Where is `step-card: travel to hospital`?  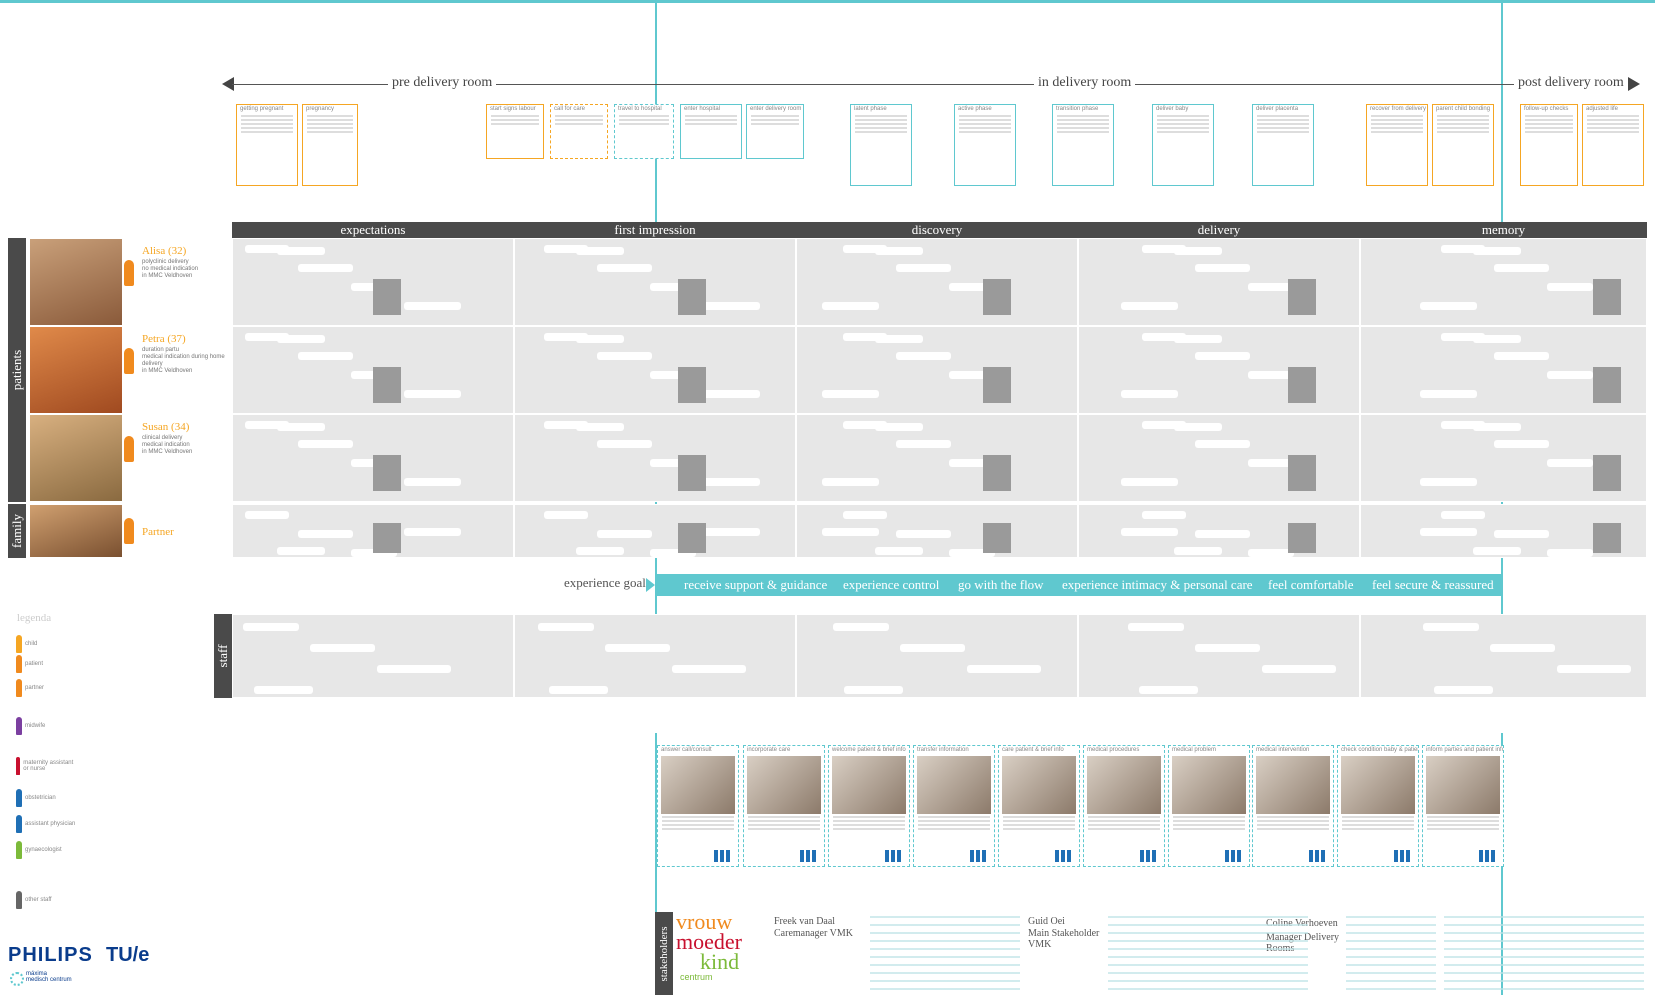 step-card: travel to hospital is located at coordinates (644, 131).